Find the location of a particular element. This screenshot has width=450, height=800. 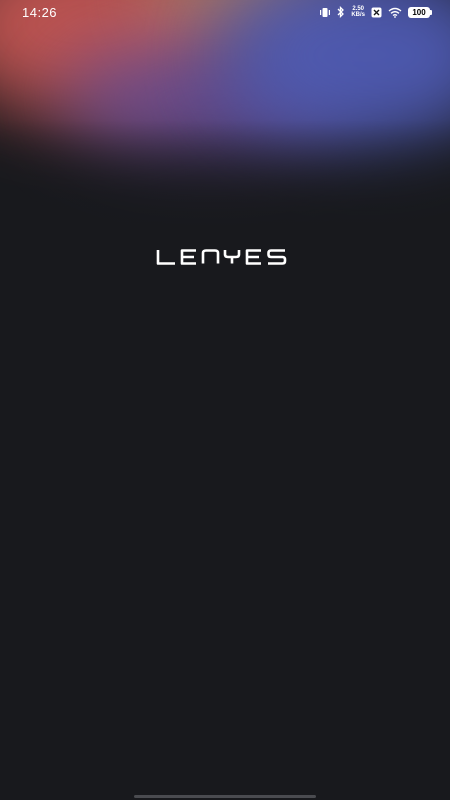

status-icons: 2.50 KB/s 100 is located at coordinates (375, 12).